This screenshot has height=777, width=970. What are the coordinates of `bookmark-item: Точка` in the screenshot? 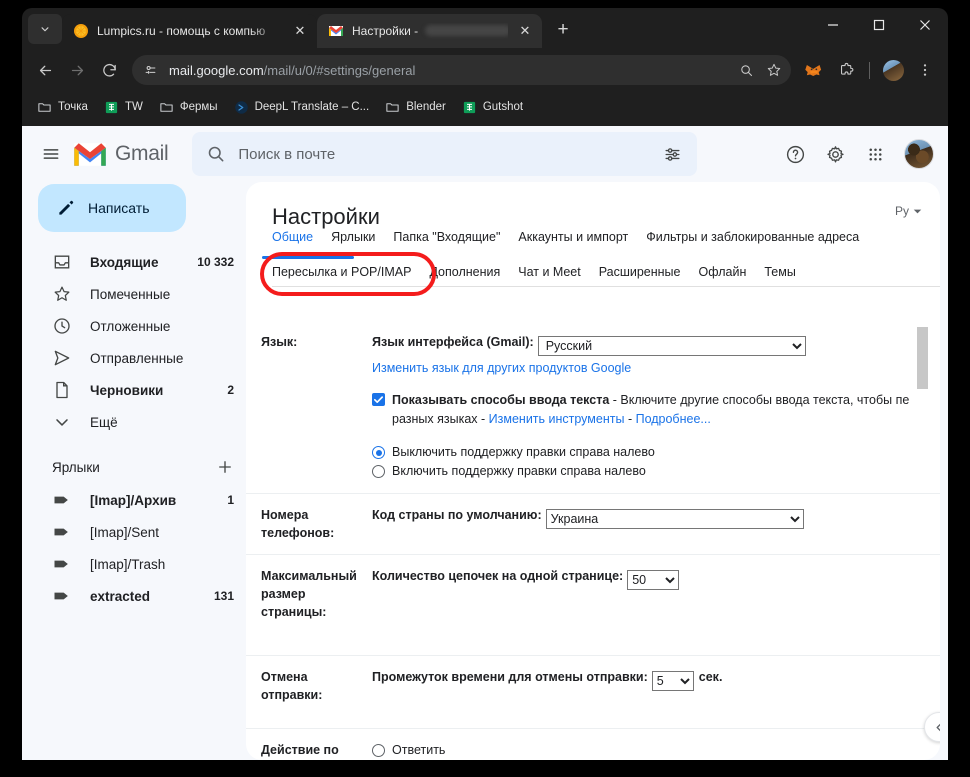 It's located at (62, 107).